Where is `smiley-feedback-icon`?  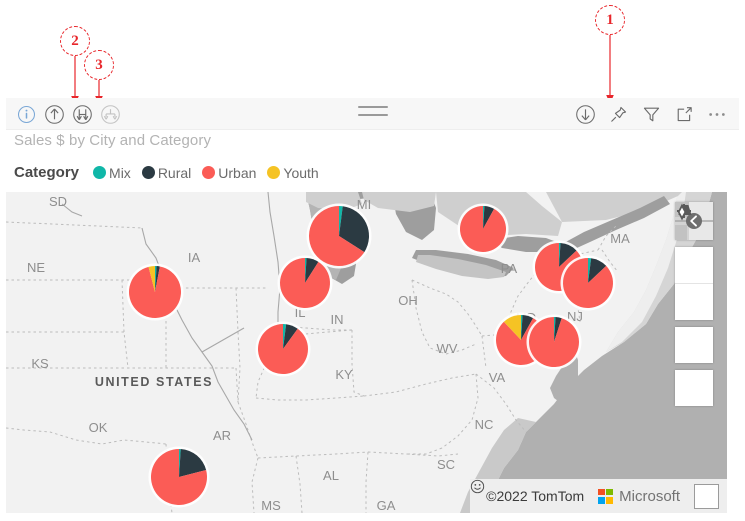 smiley-feedback-icon is located at coordinates (595, 494).